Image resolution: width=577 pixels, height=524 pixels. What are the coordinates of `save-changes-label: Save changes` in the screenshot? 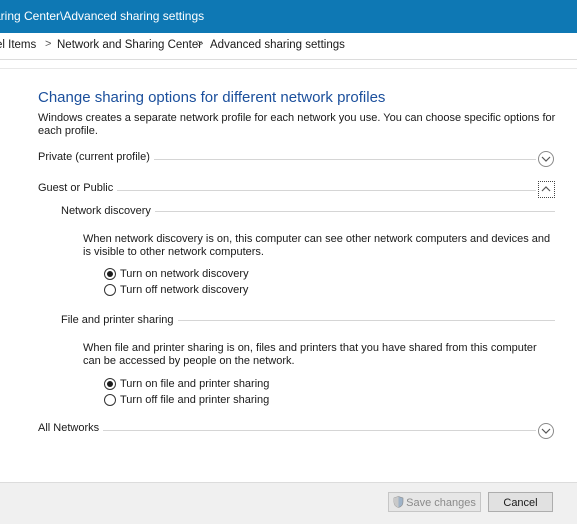 It's located at (441, 503).